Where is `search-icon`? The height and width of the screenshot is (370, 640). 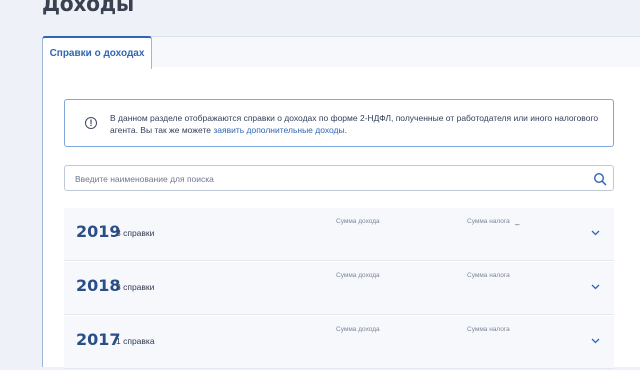
search-icon is located at coordinates (600, 179).